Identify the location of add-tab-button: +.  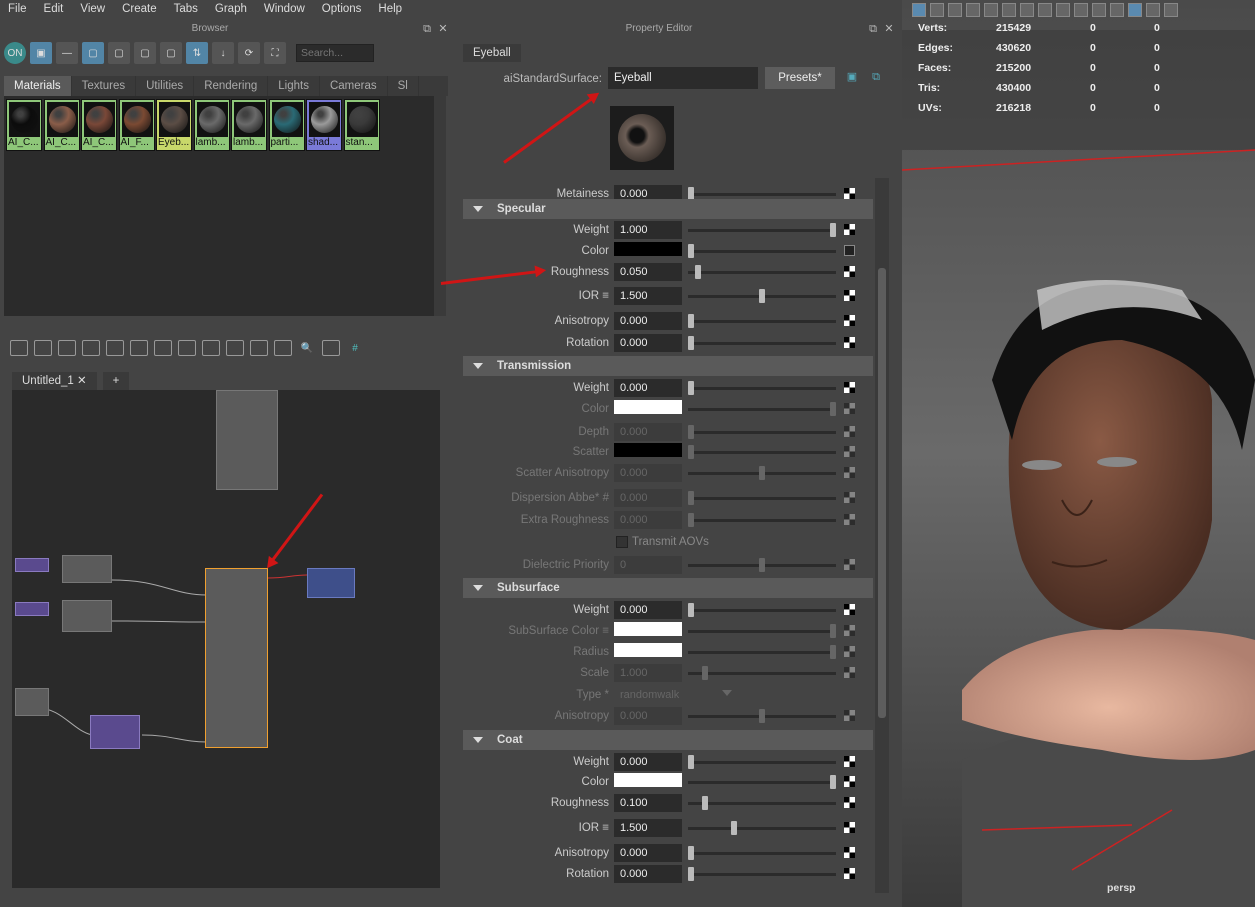
(116, 381).